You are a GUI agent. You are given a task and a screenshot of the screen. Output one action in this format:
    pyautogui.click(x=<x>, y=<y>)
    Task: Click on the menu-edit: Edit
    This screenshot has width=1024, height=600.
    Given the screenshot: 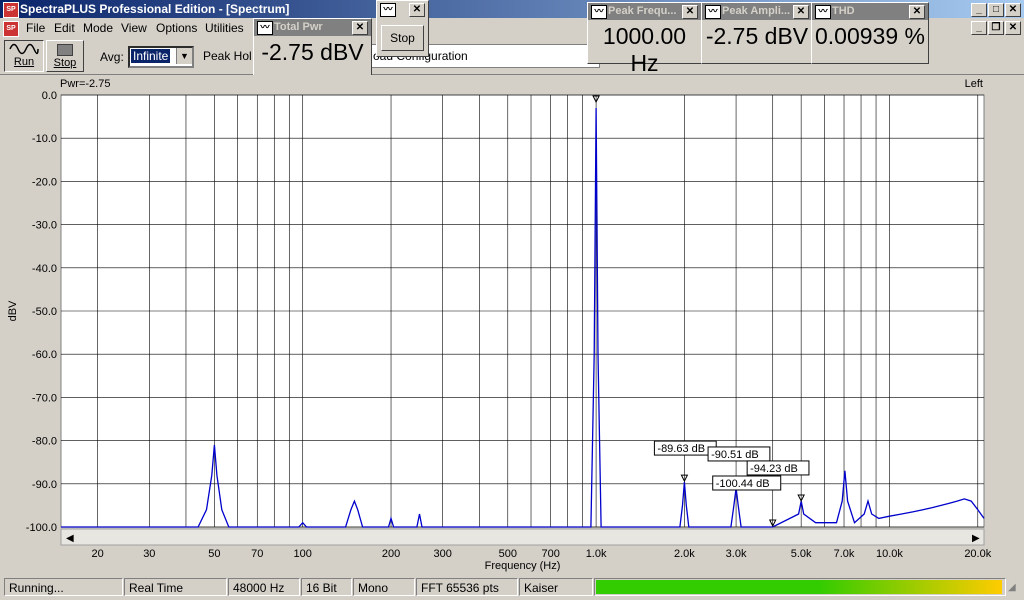 What is the action you would take?
    pyautogui.click(x=64, y=28)
    